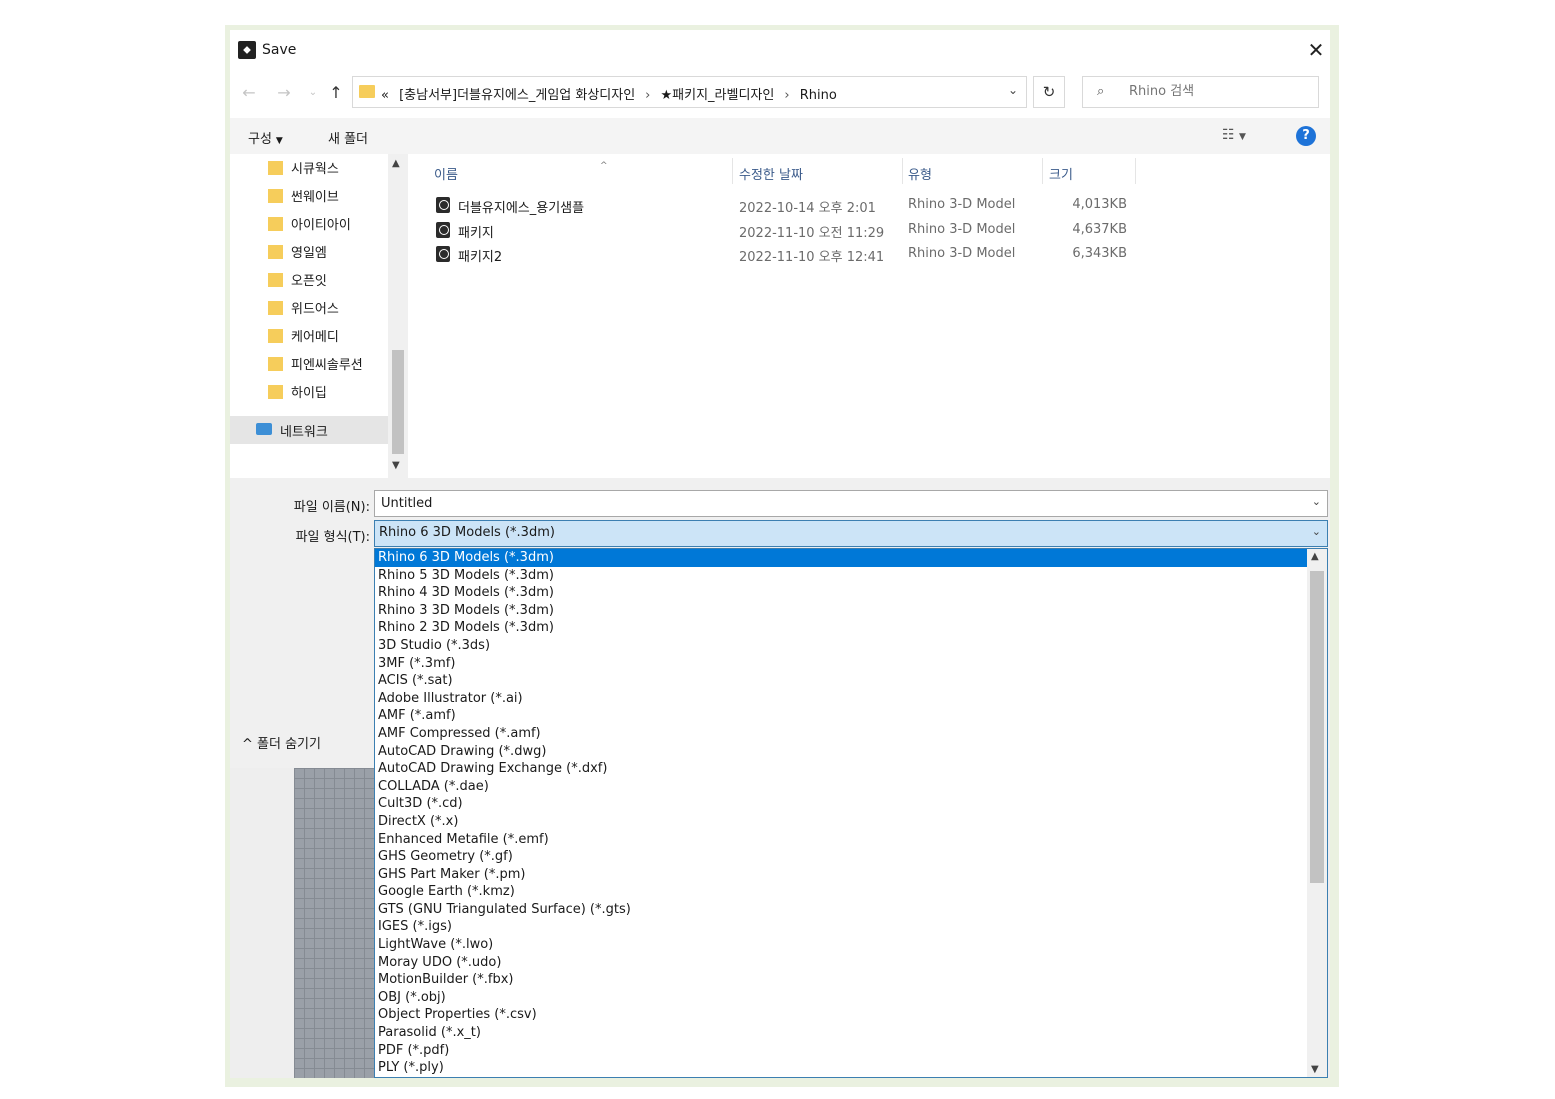  What do you see at coordinates (841, 769) in the screenshot?
I see `filetype-option: AutoCAD Drawing Exchange (*.dxf)` at bounding box center [841, 769].